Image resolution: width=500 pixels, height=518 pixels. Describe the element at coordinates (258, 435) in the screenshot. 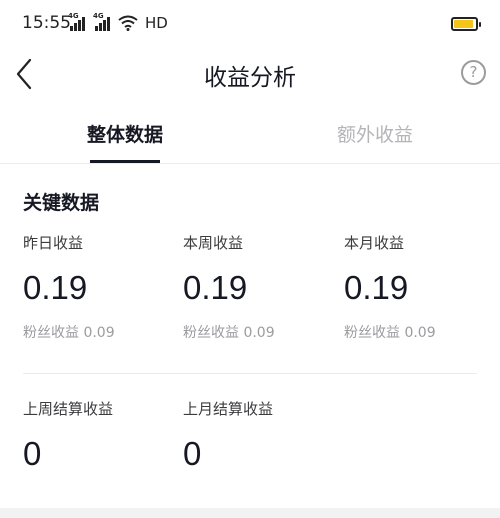

I see `metric-last-month-settled: 上月结算收益 0` at that location.